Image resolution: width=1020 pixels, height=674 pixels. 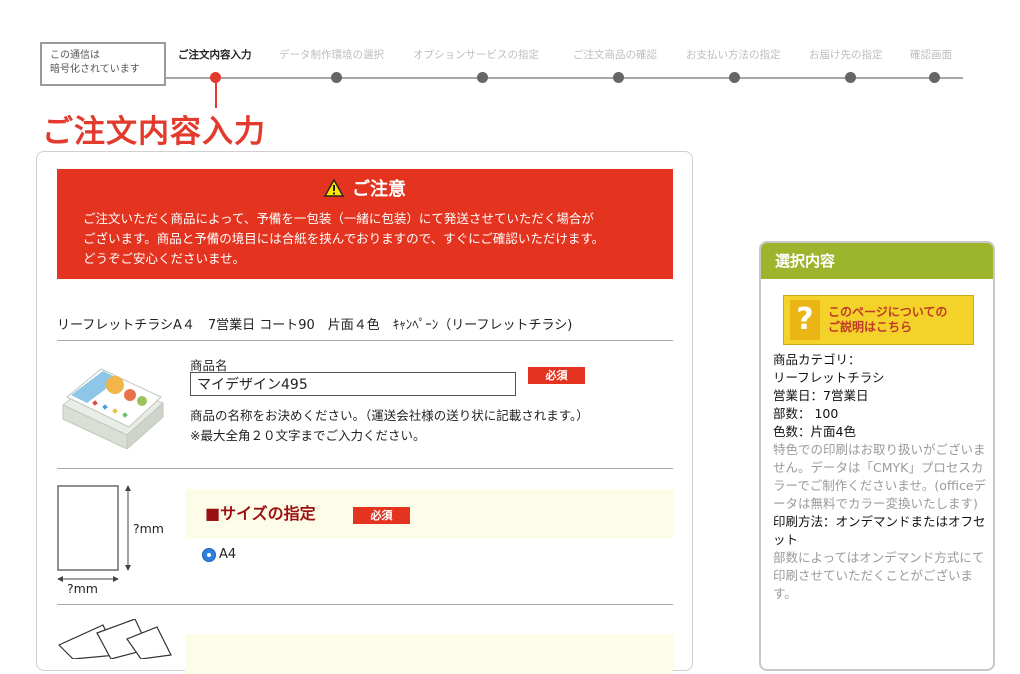 I want to click on current-step-pointer, so click(x=216, y=95).